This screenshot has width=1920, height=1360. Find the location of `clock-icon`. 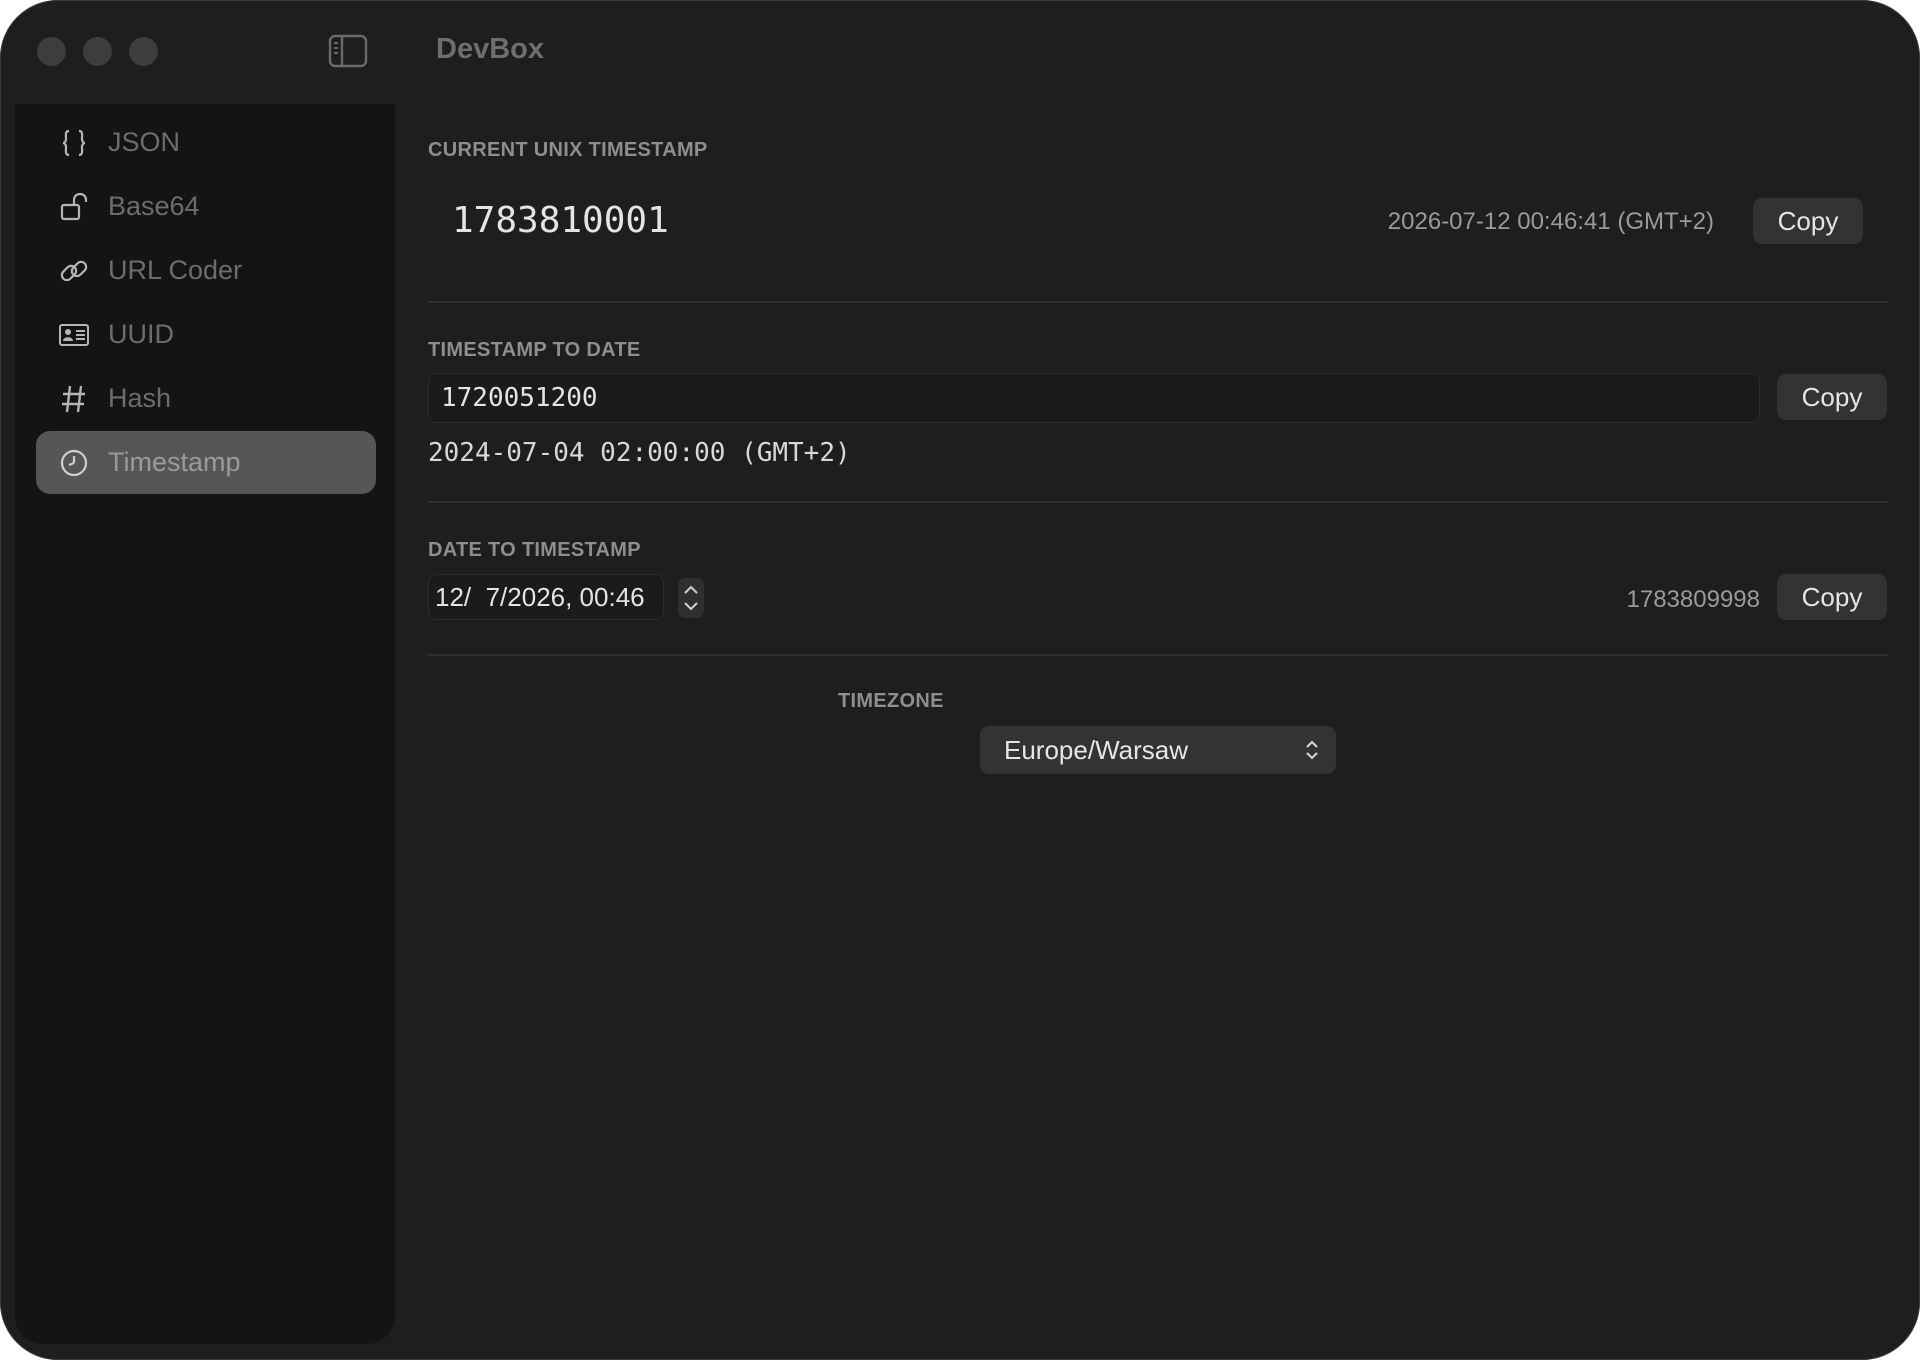

clock-icon is located at coordinates (74, 463).